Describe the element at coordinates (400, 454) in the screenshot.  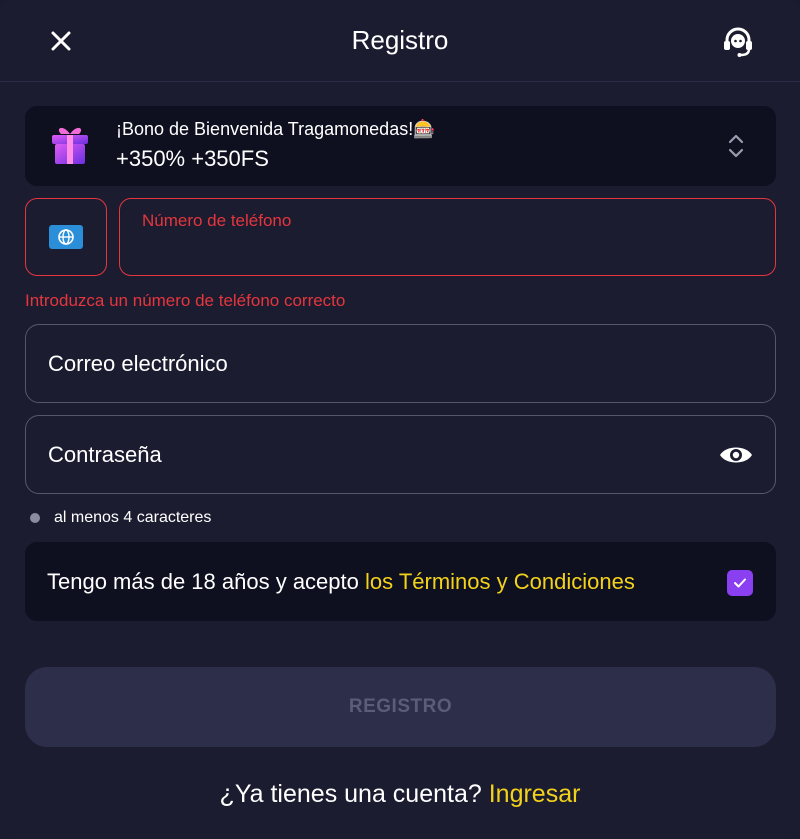
I see `password-field: Contraseña` at that location.